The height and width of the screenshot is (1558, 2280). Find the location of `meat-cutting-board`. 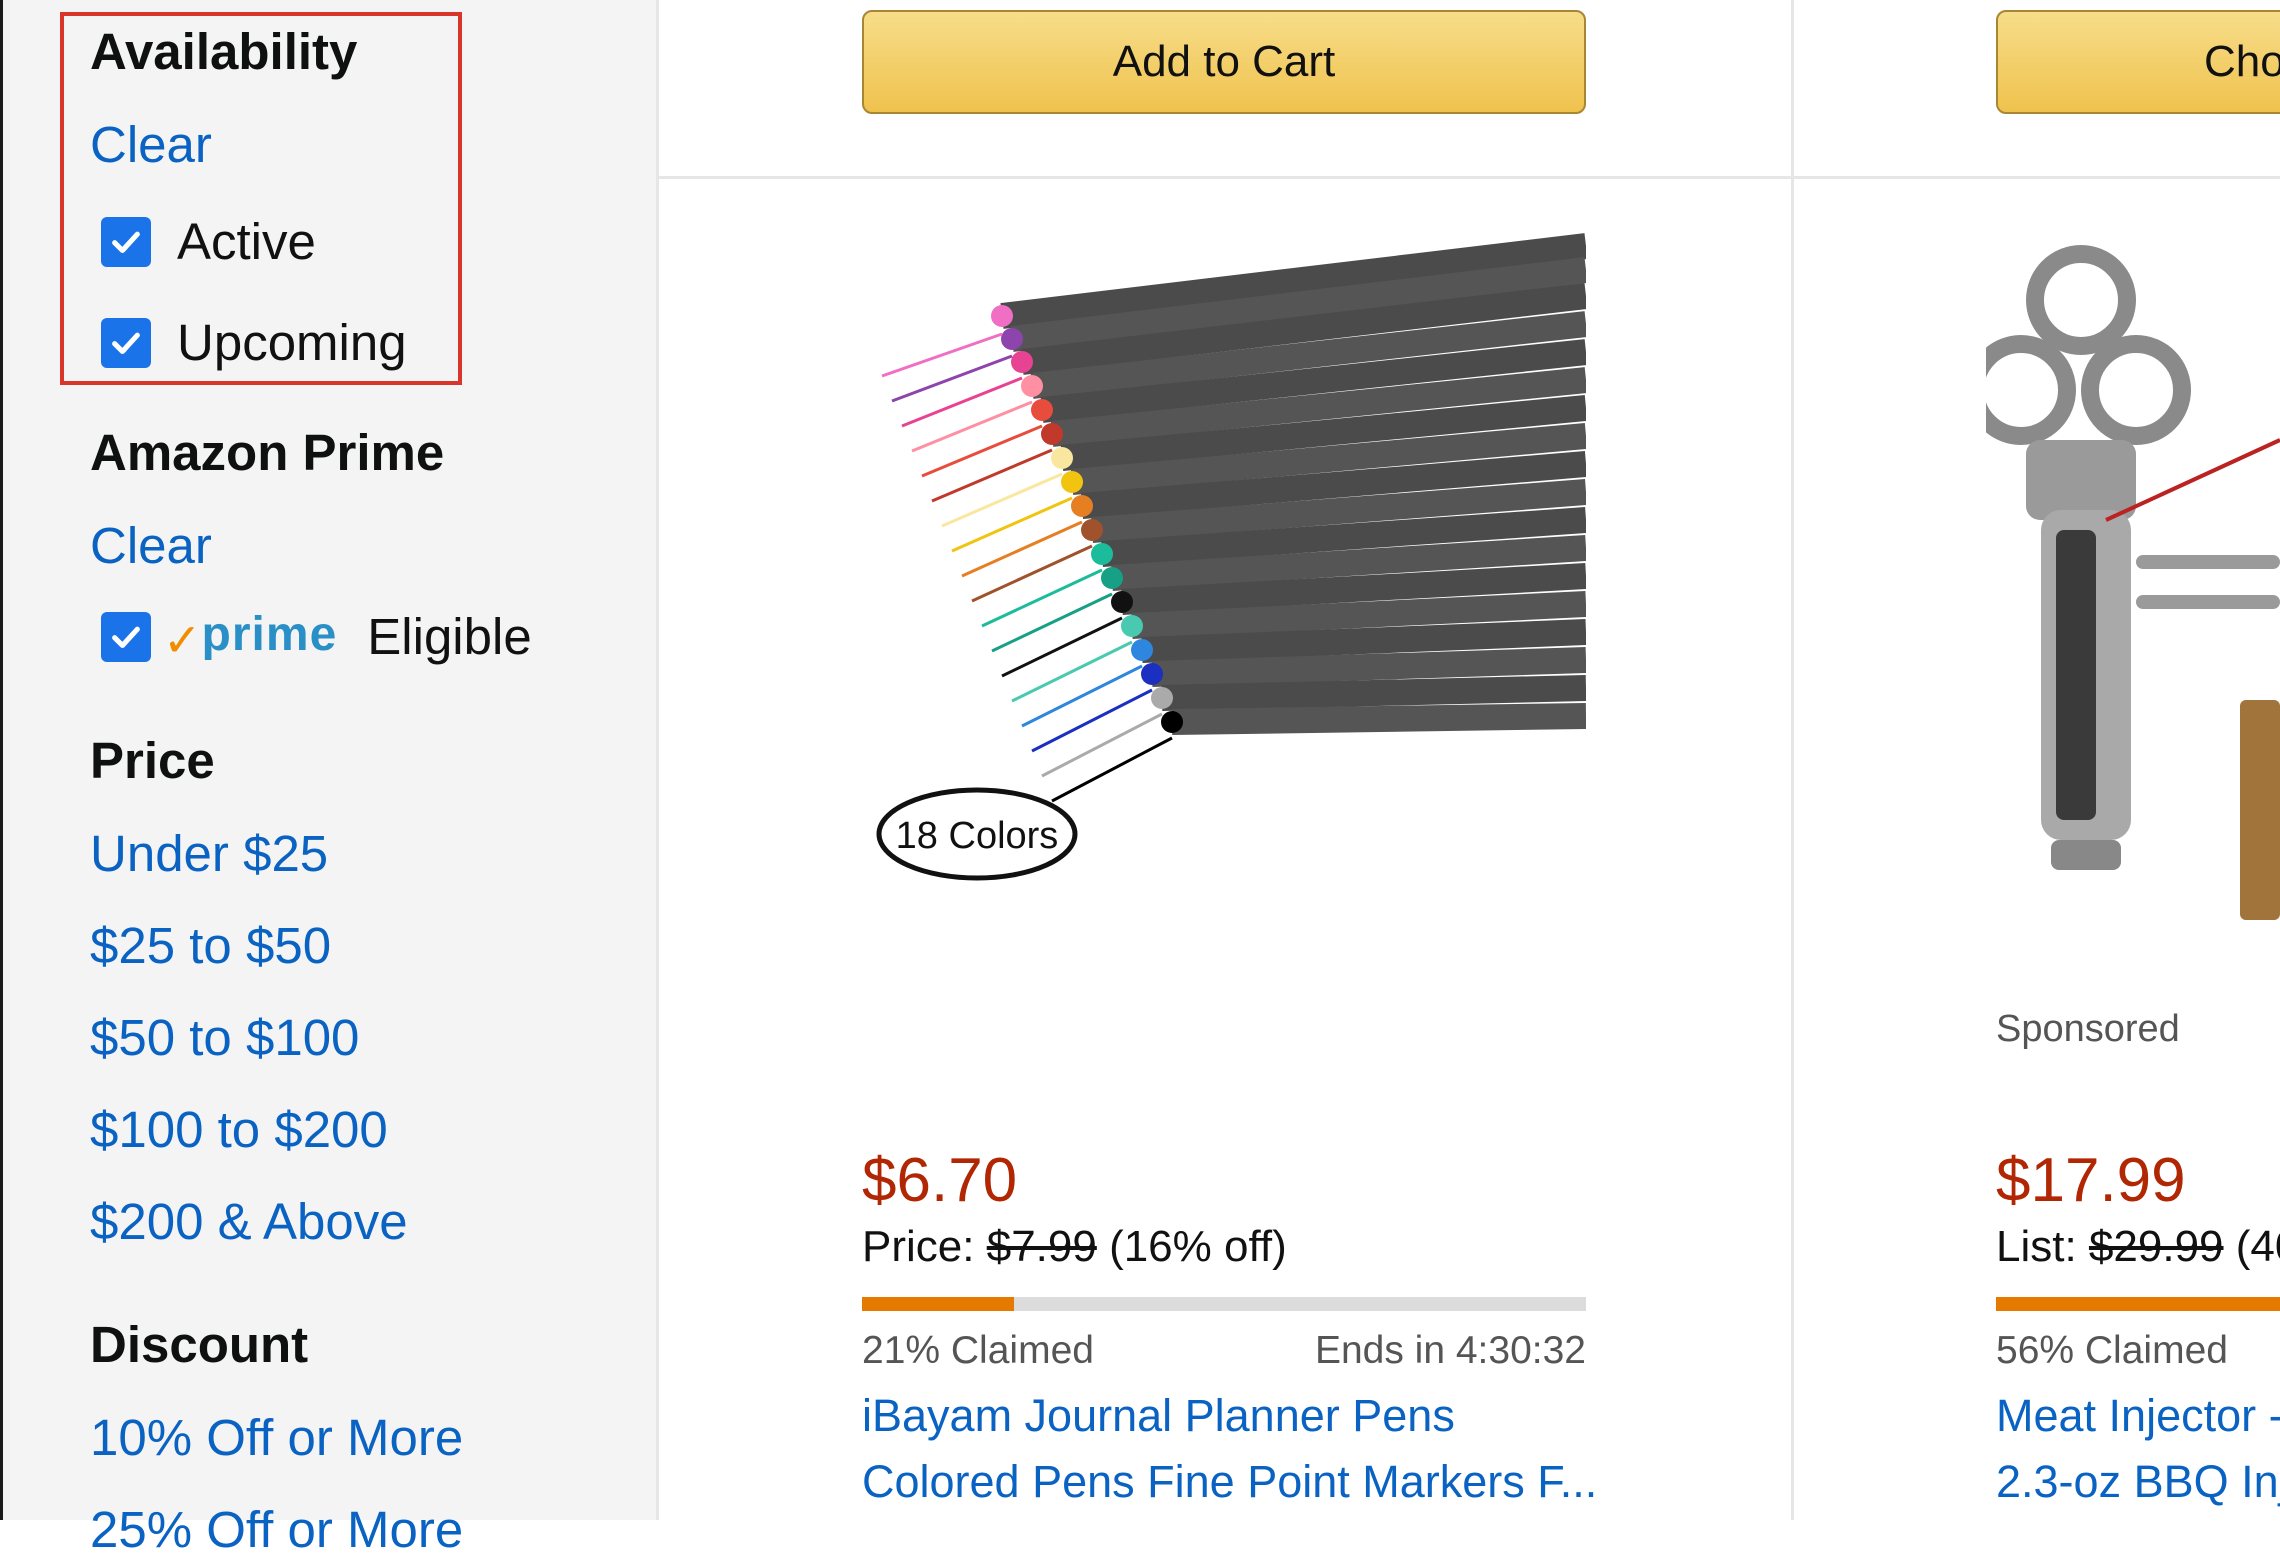

meat-cutting-board is located at coordinates (2260, 810).